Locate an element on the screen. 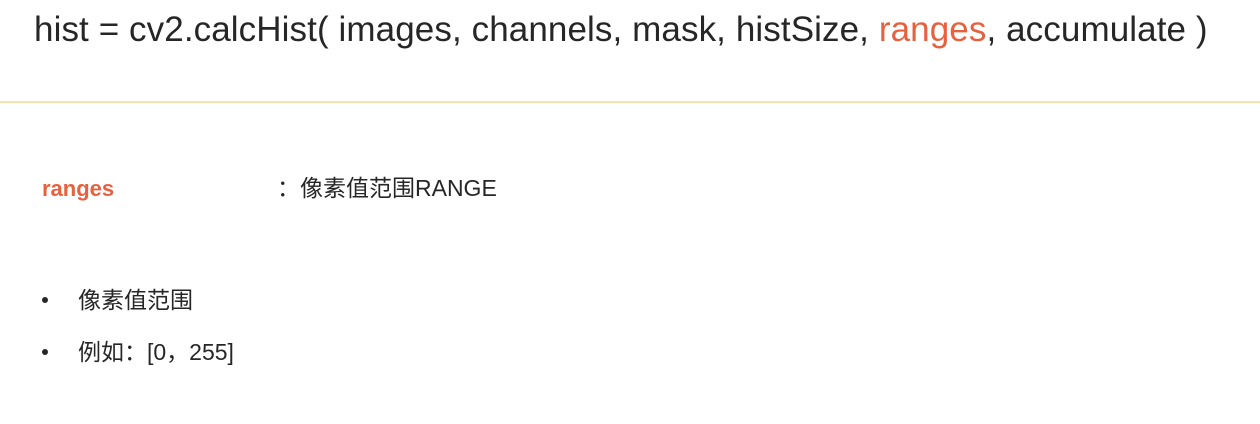  list-item-text: 像素值范围 is located at coordinates (135, 300).